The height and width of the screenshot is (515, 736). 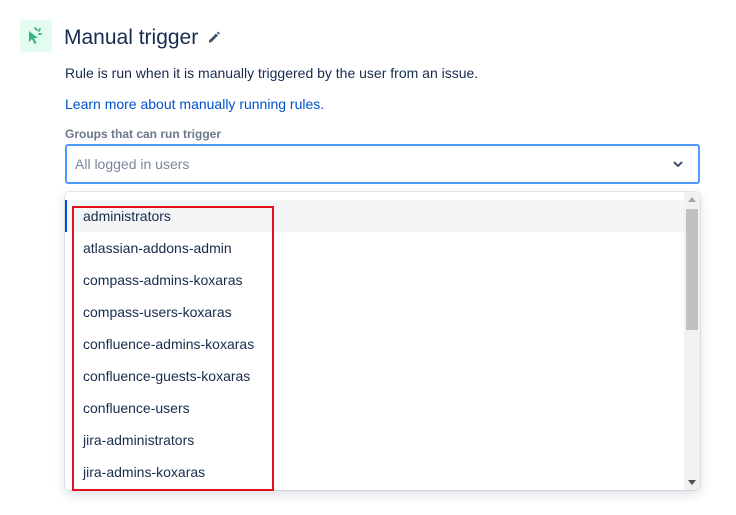 I want to click on scroll-thumb, so click(x=692, y=269).